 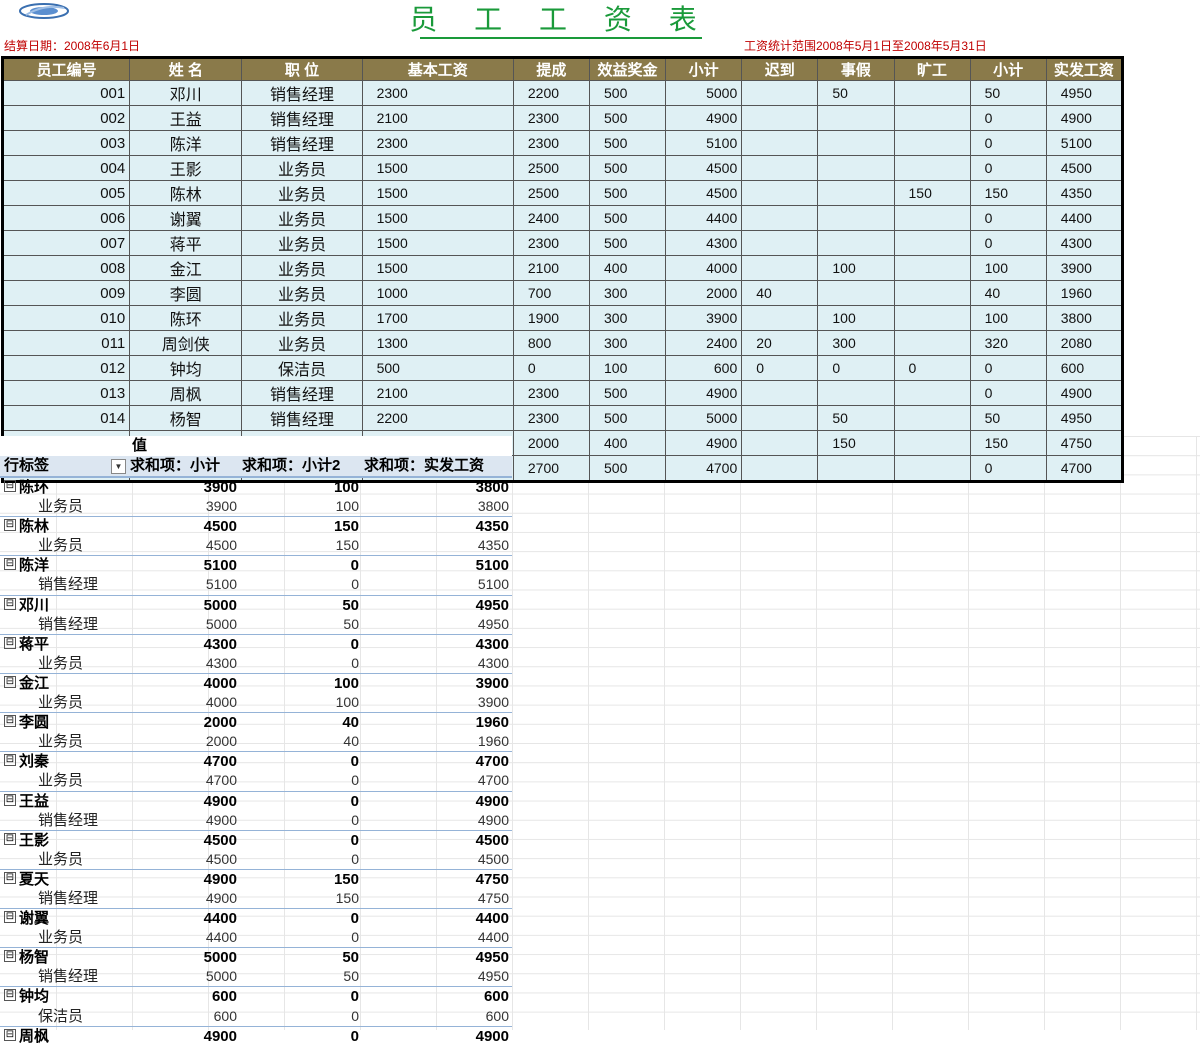 I want to click on pivot-group-row: ⊟ 王影 4500 0 4500, so click(x=256, y=839).